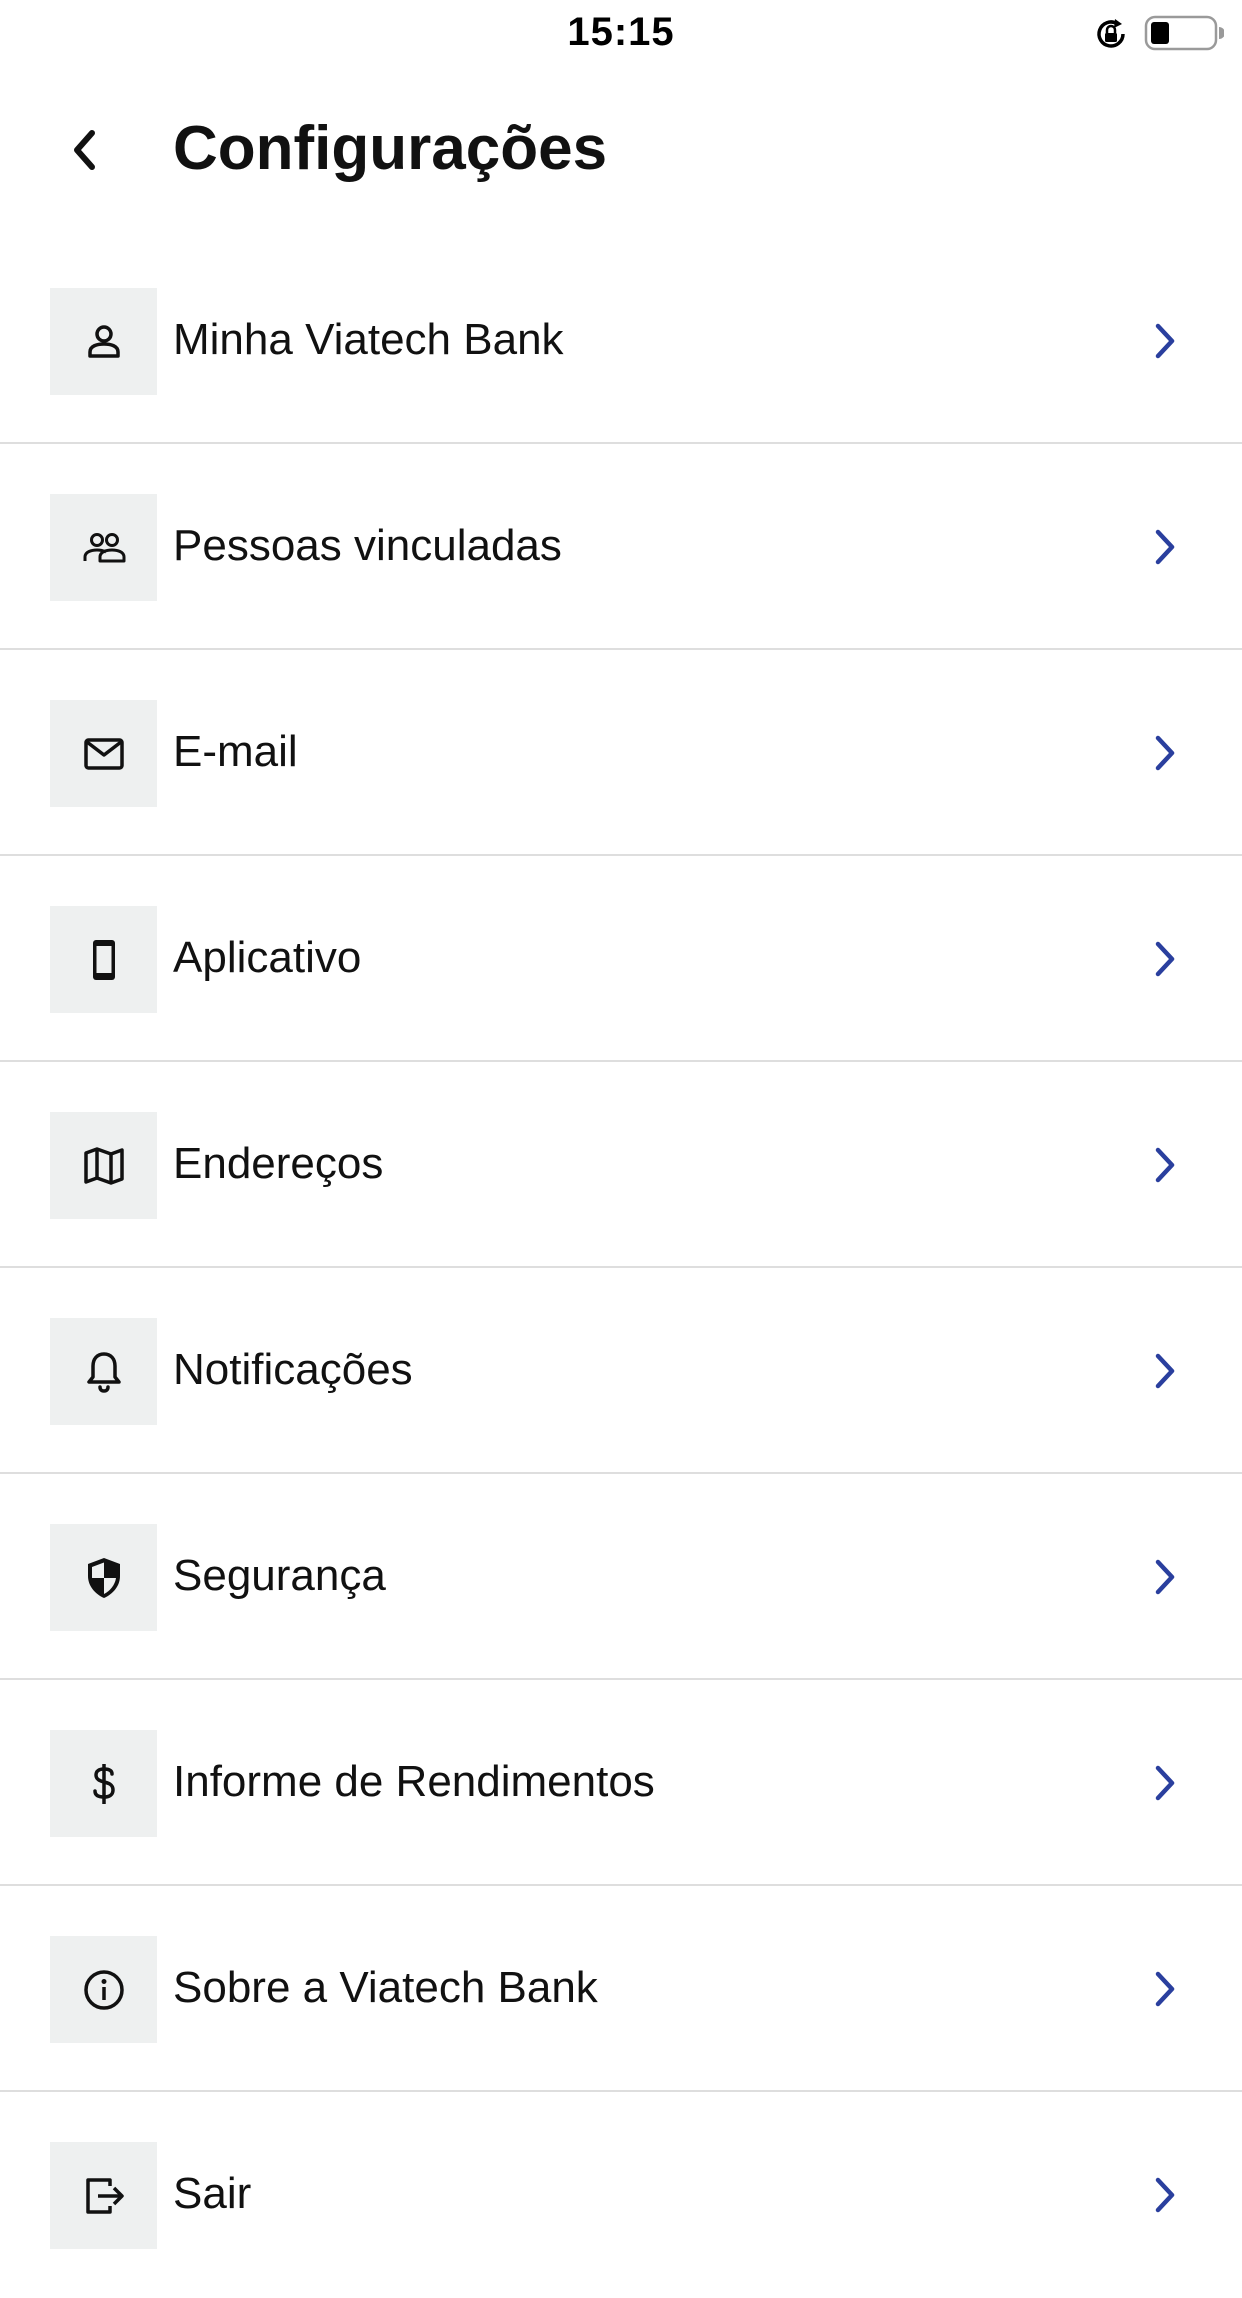  I want to click on dollar-icon, so click(103, 1783).